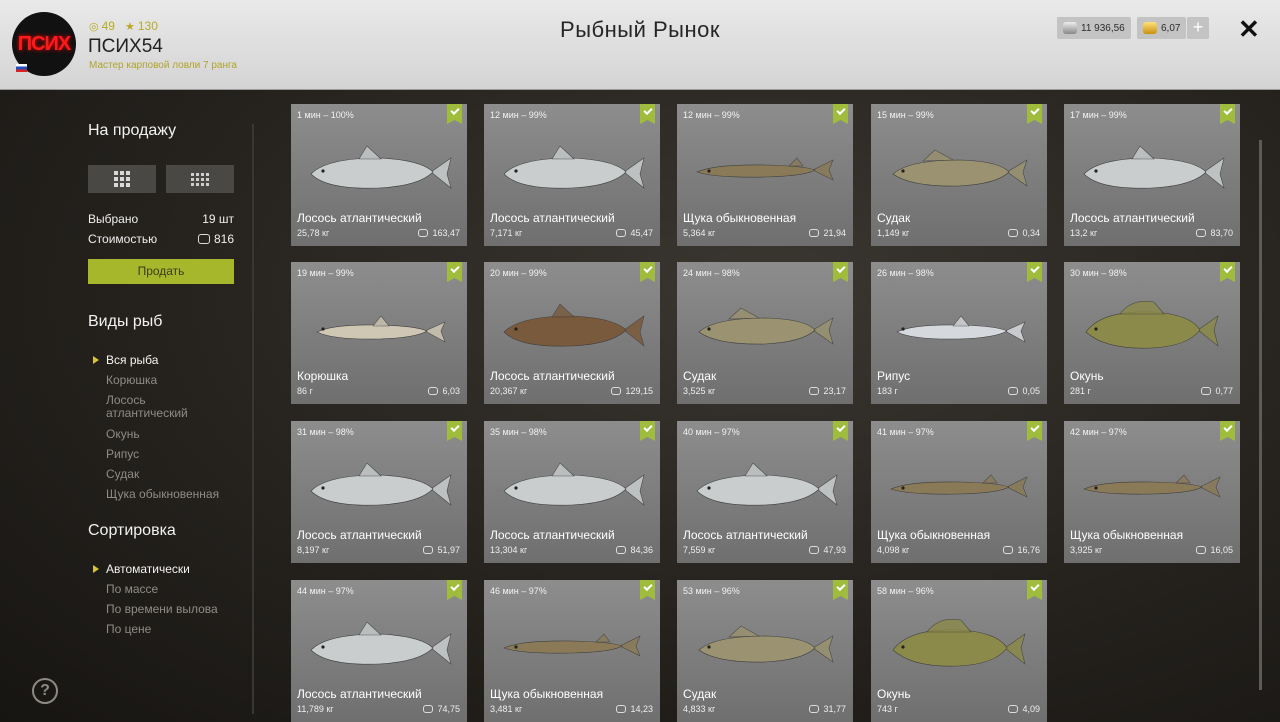 The image size is (1280, 722). What do you see at coordinates (155, 360) in the screenshot?
I see `filter-all-fish: Вся рыба` at bounding box center [155, 360].